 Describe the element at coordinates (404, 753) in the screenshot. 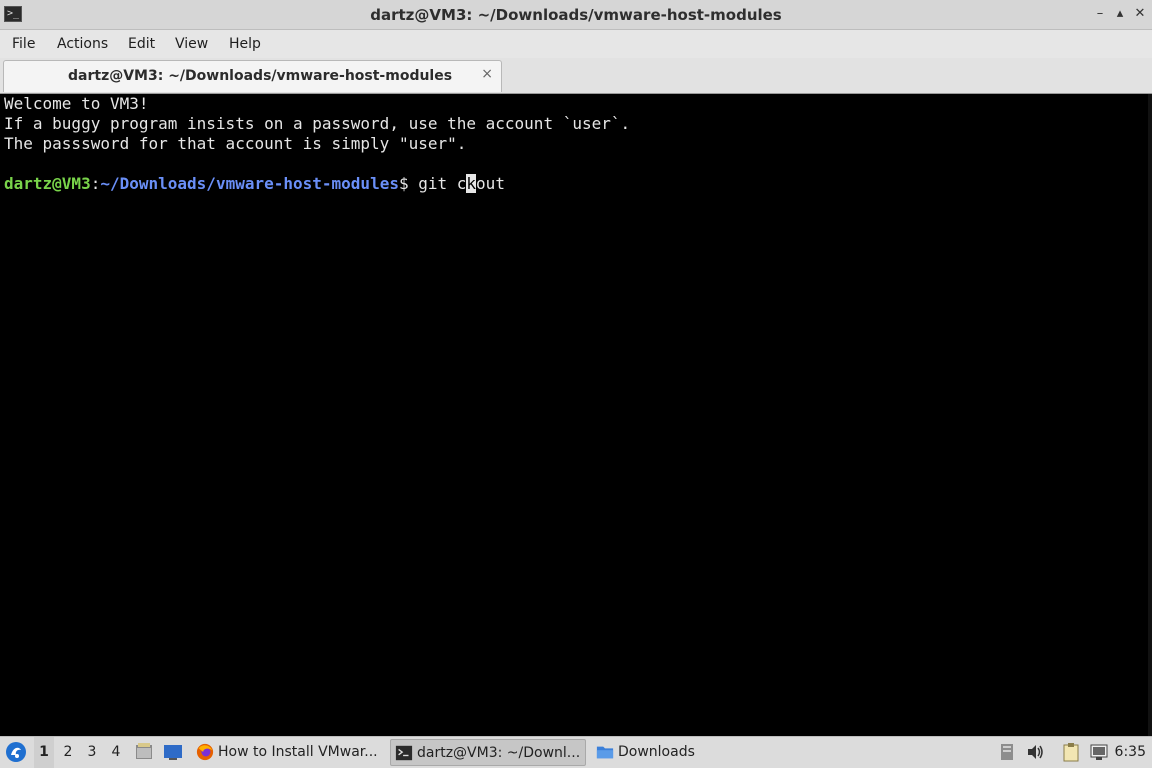

I see `terminal-icon` at that location.